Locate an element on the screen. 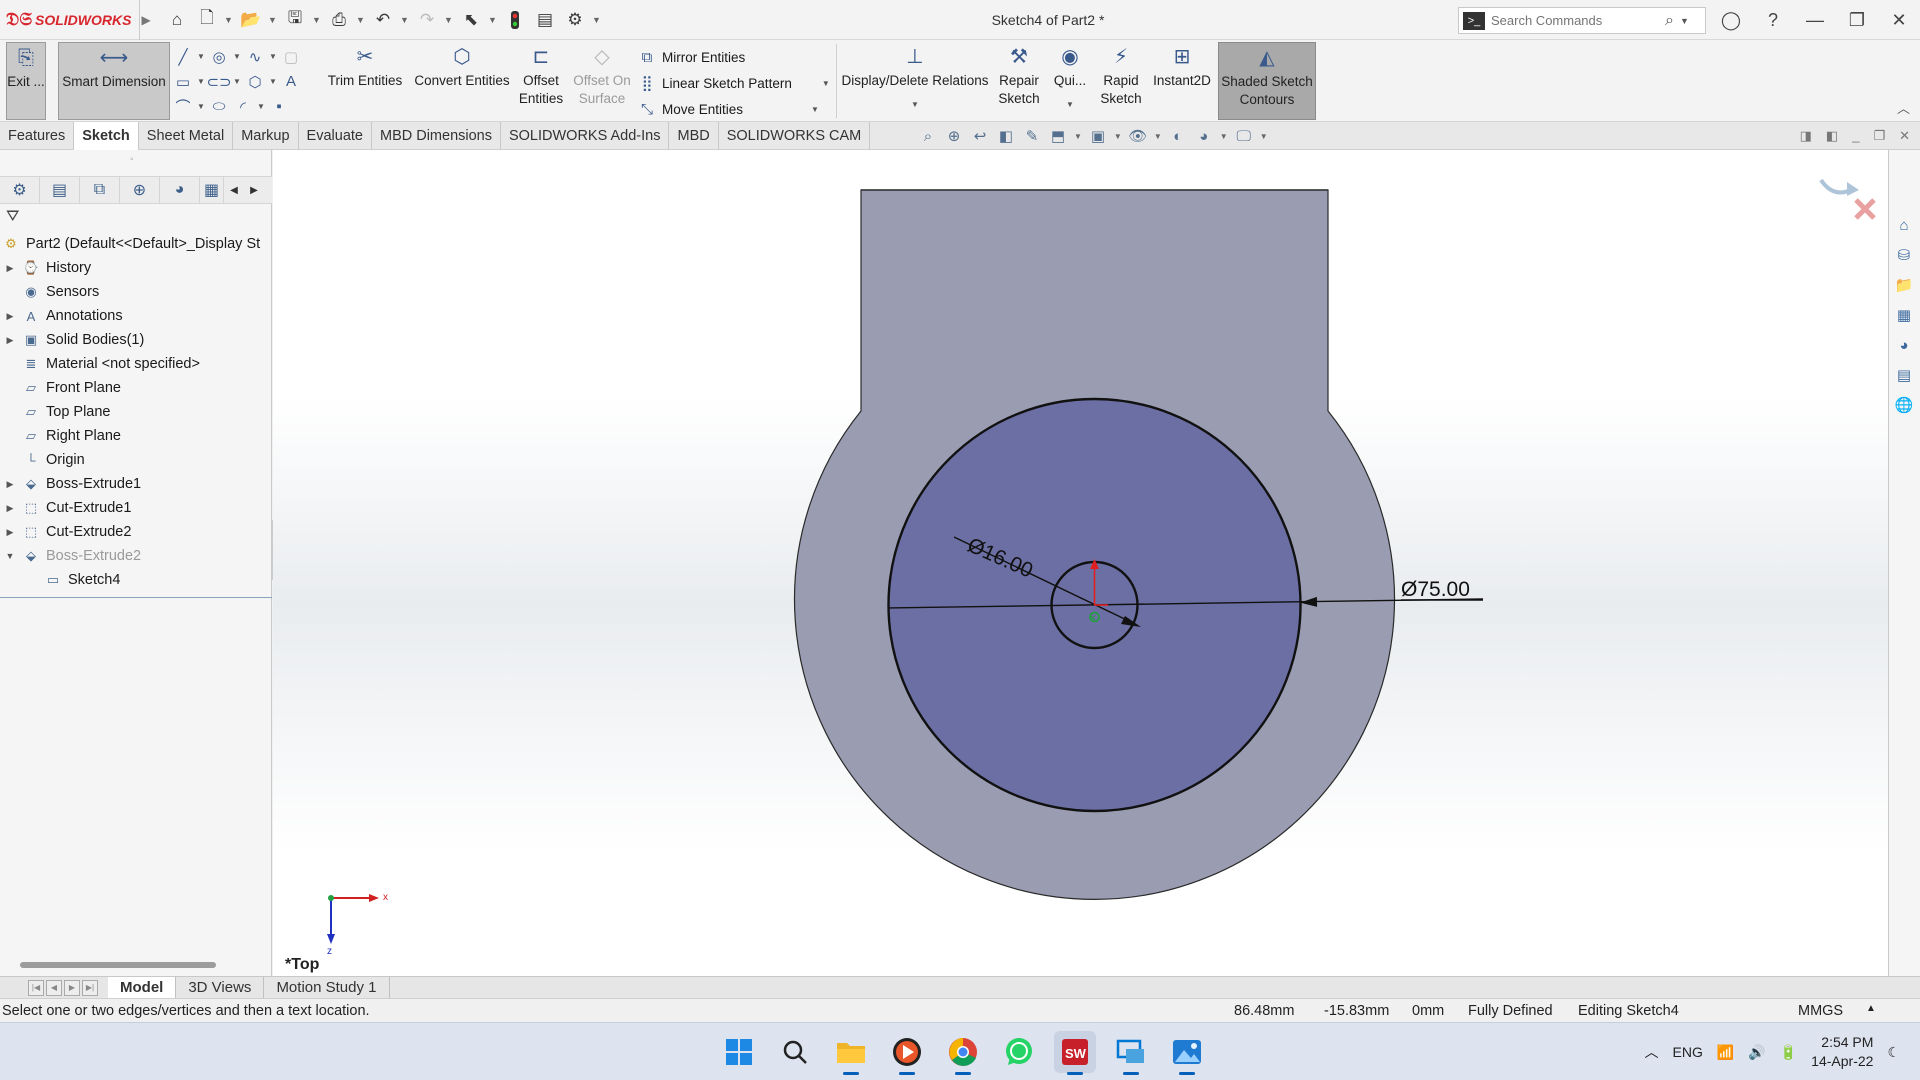 The image size is (1920, 1080). undo-dropdown-icon: ▼ is located at coordinates (405, 20).